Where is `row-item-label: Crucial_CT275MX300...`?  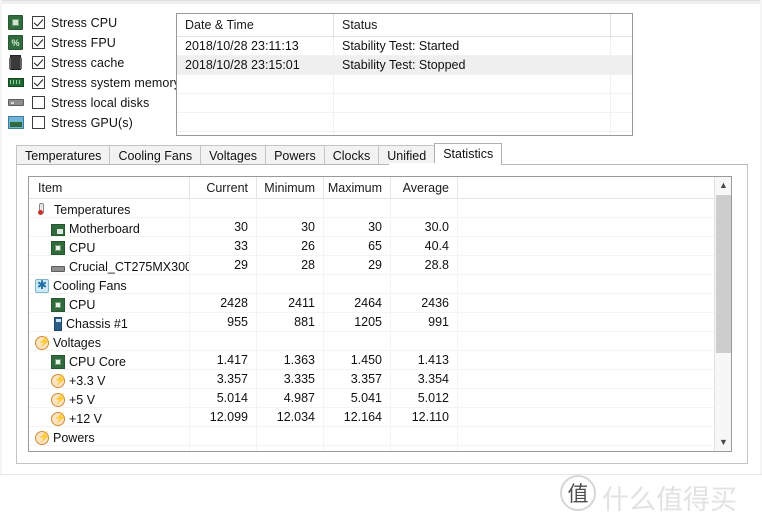 row-item-label: Crucial_CT275MX300... is located at coordinates (129, 266).